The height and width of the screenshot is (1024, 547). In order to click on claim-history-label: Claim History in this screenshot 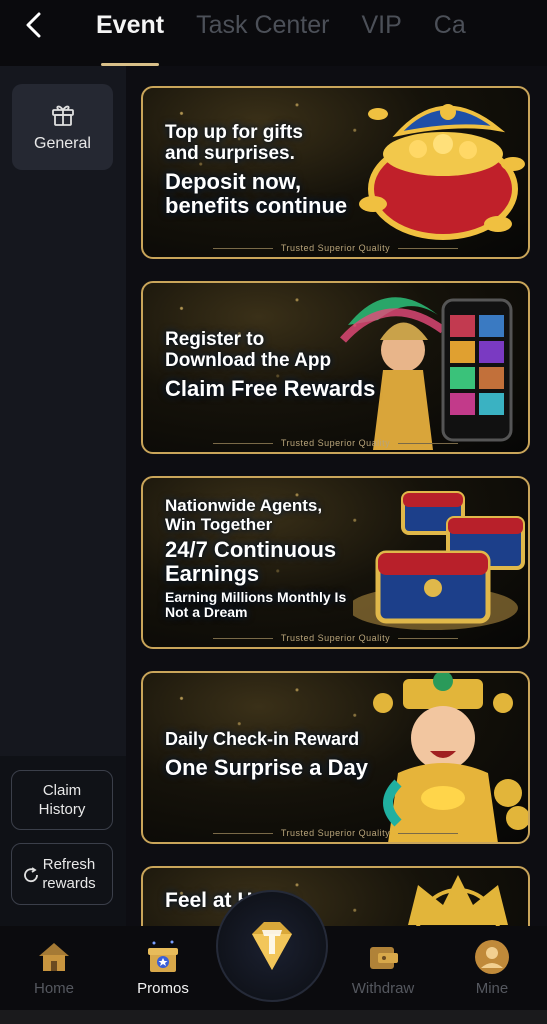, I will do `click(62, 800)`.